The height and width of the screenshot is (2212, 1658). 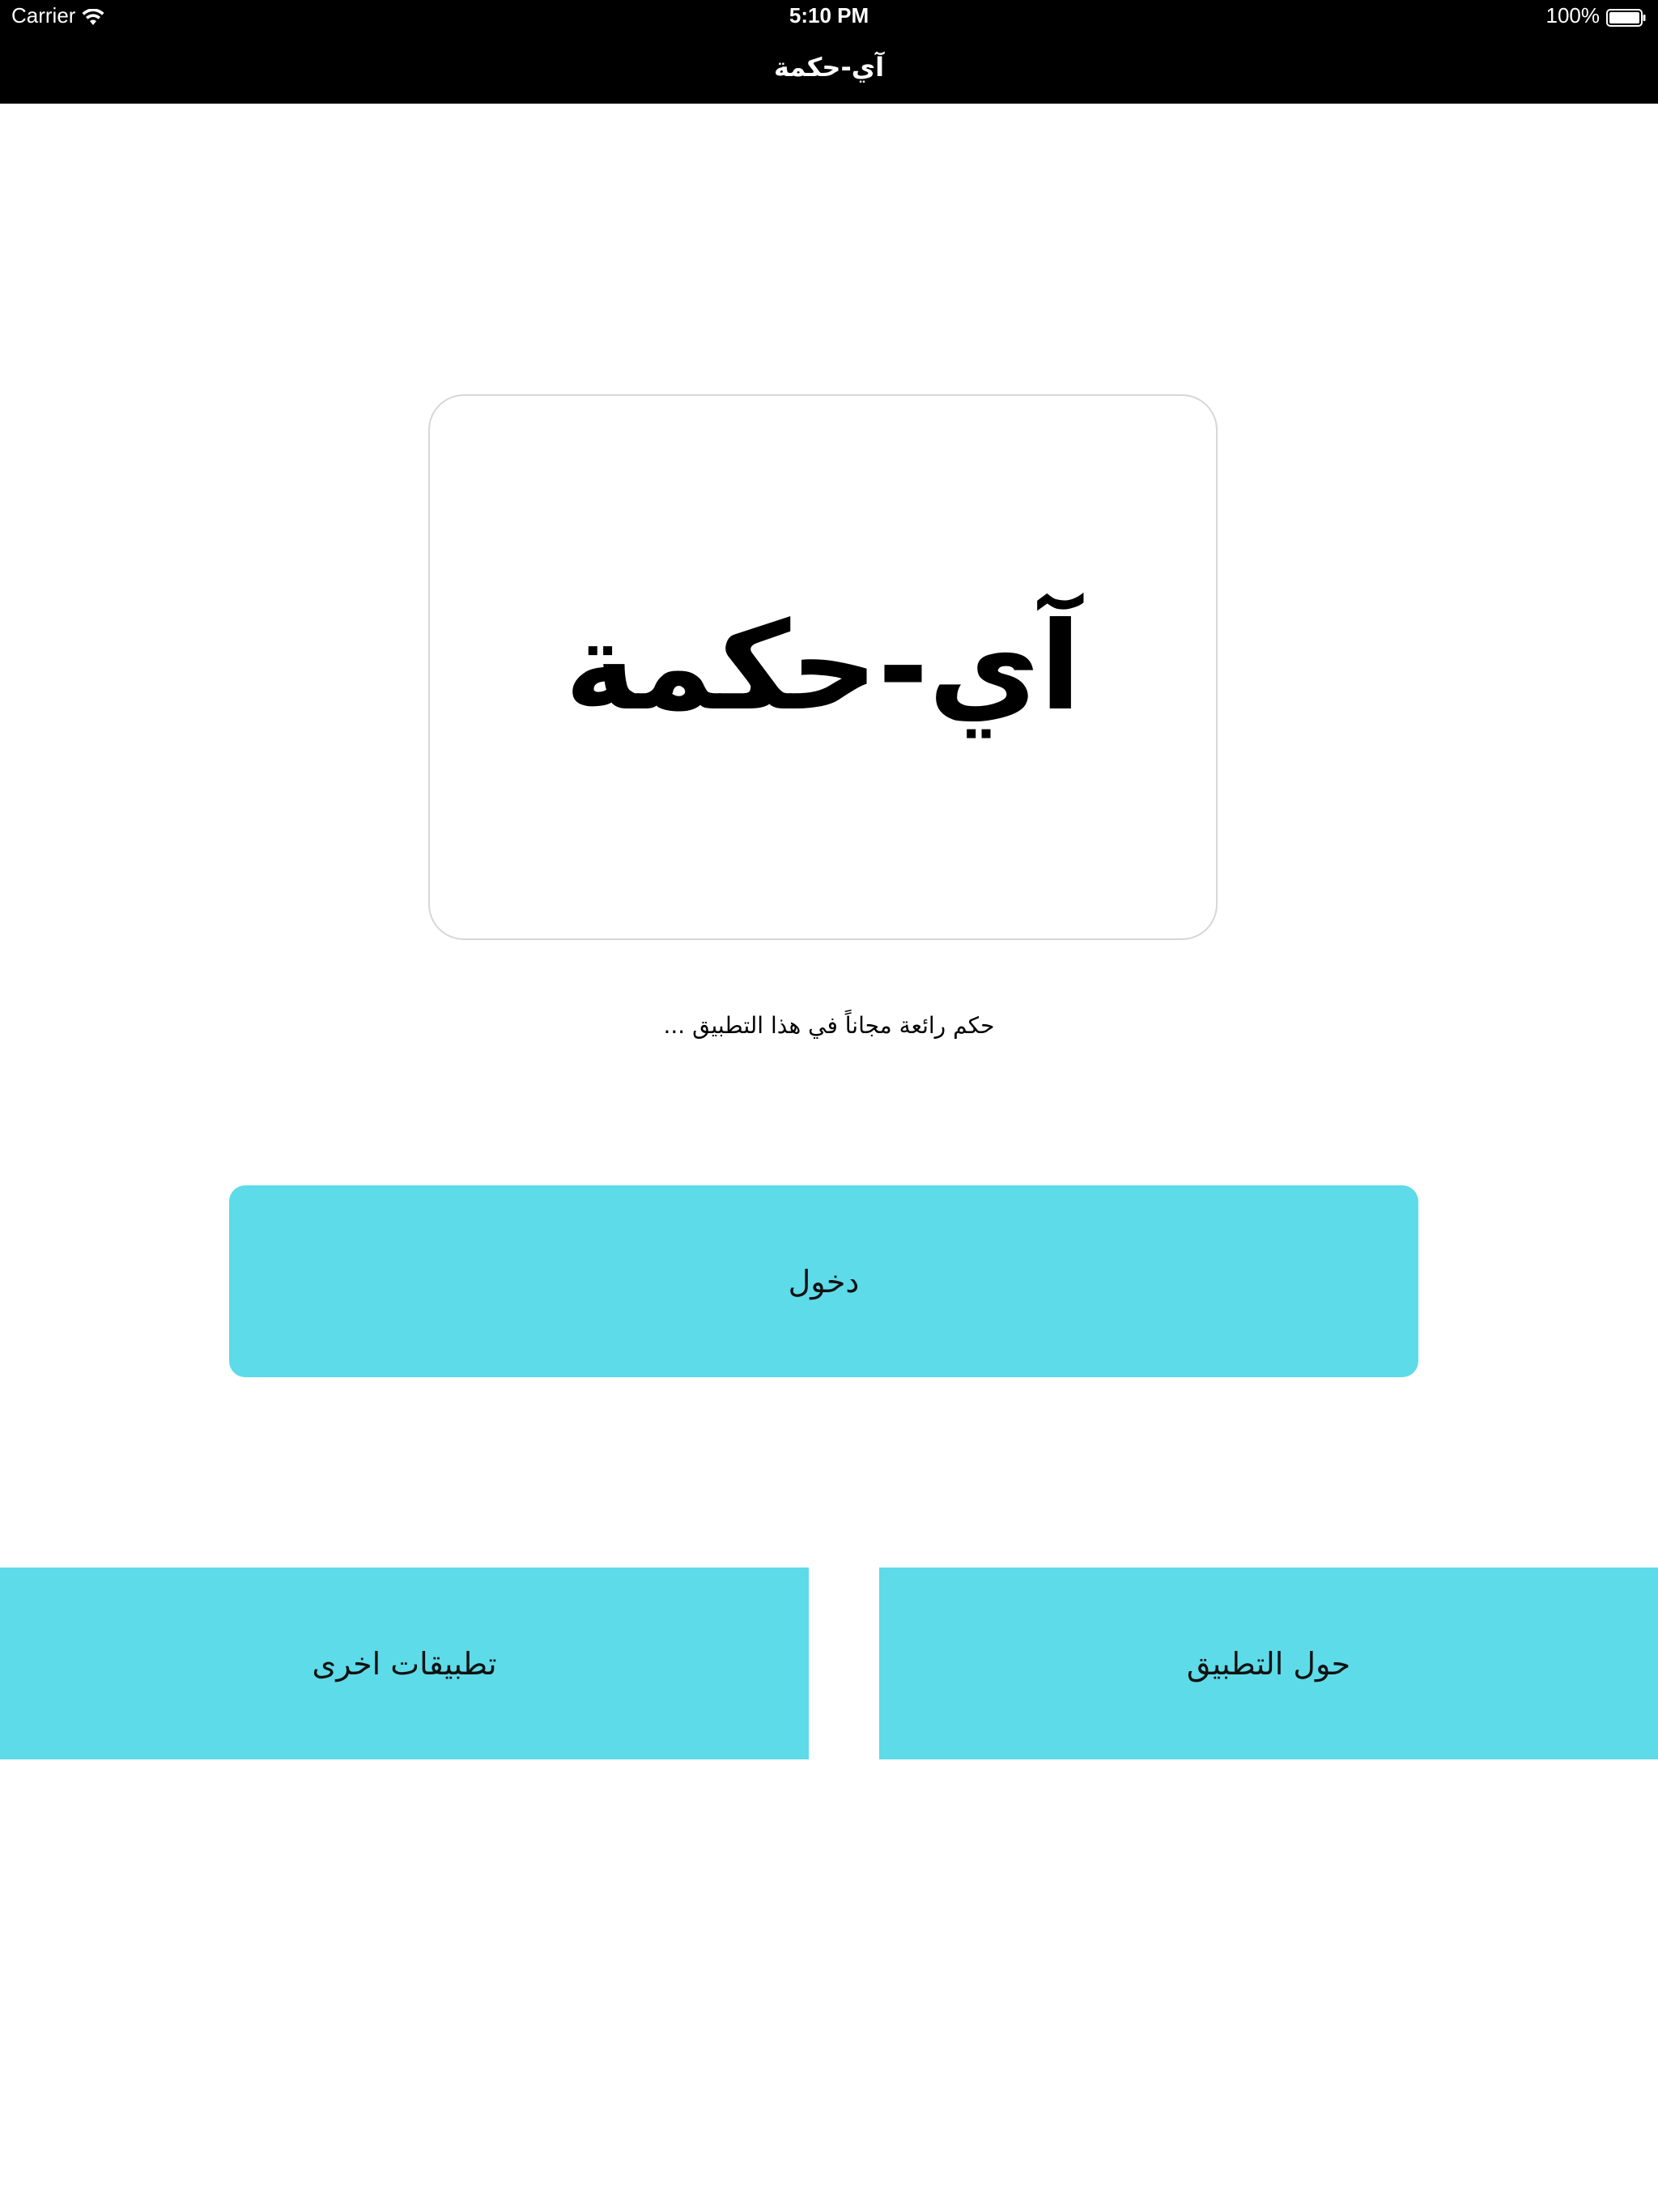 I want to click on nav-title: آي-حكمة, so click(x=829, y=67).